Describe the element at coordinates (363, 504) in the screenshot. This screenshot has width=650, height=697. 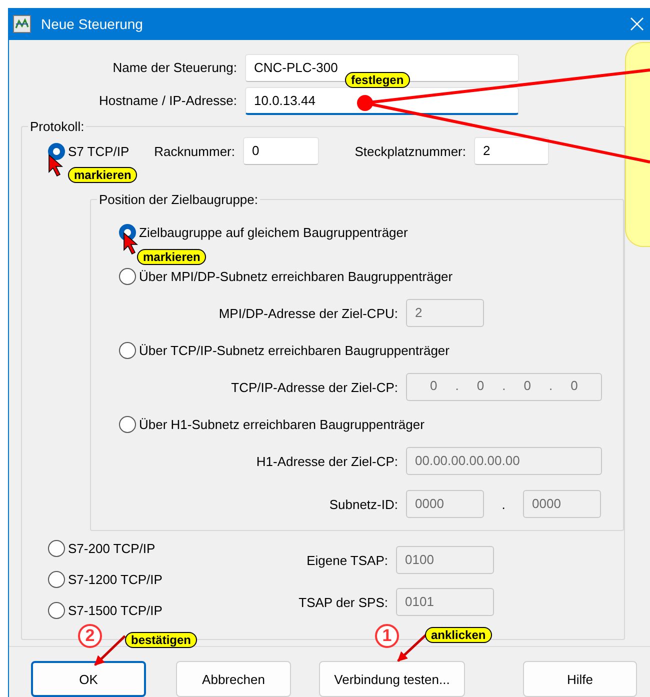
I see `field-label: Subnetz-ID:` at that location.